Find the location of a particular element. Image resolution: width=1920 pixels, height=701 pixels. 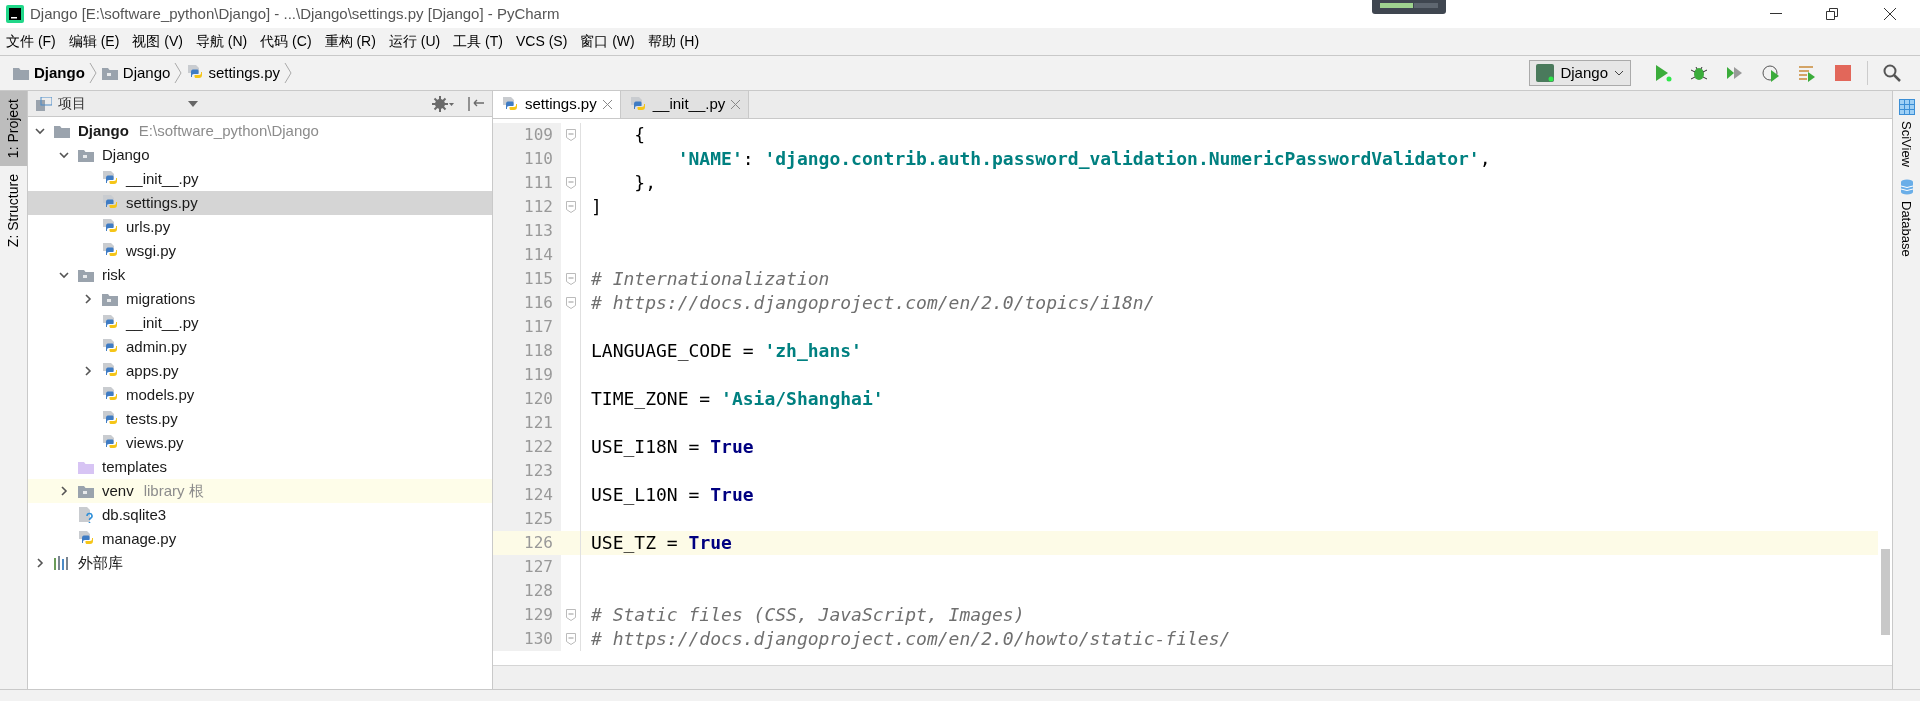

line-number: 118 is located at coordinates (527, 351).